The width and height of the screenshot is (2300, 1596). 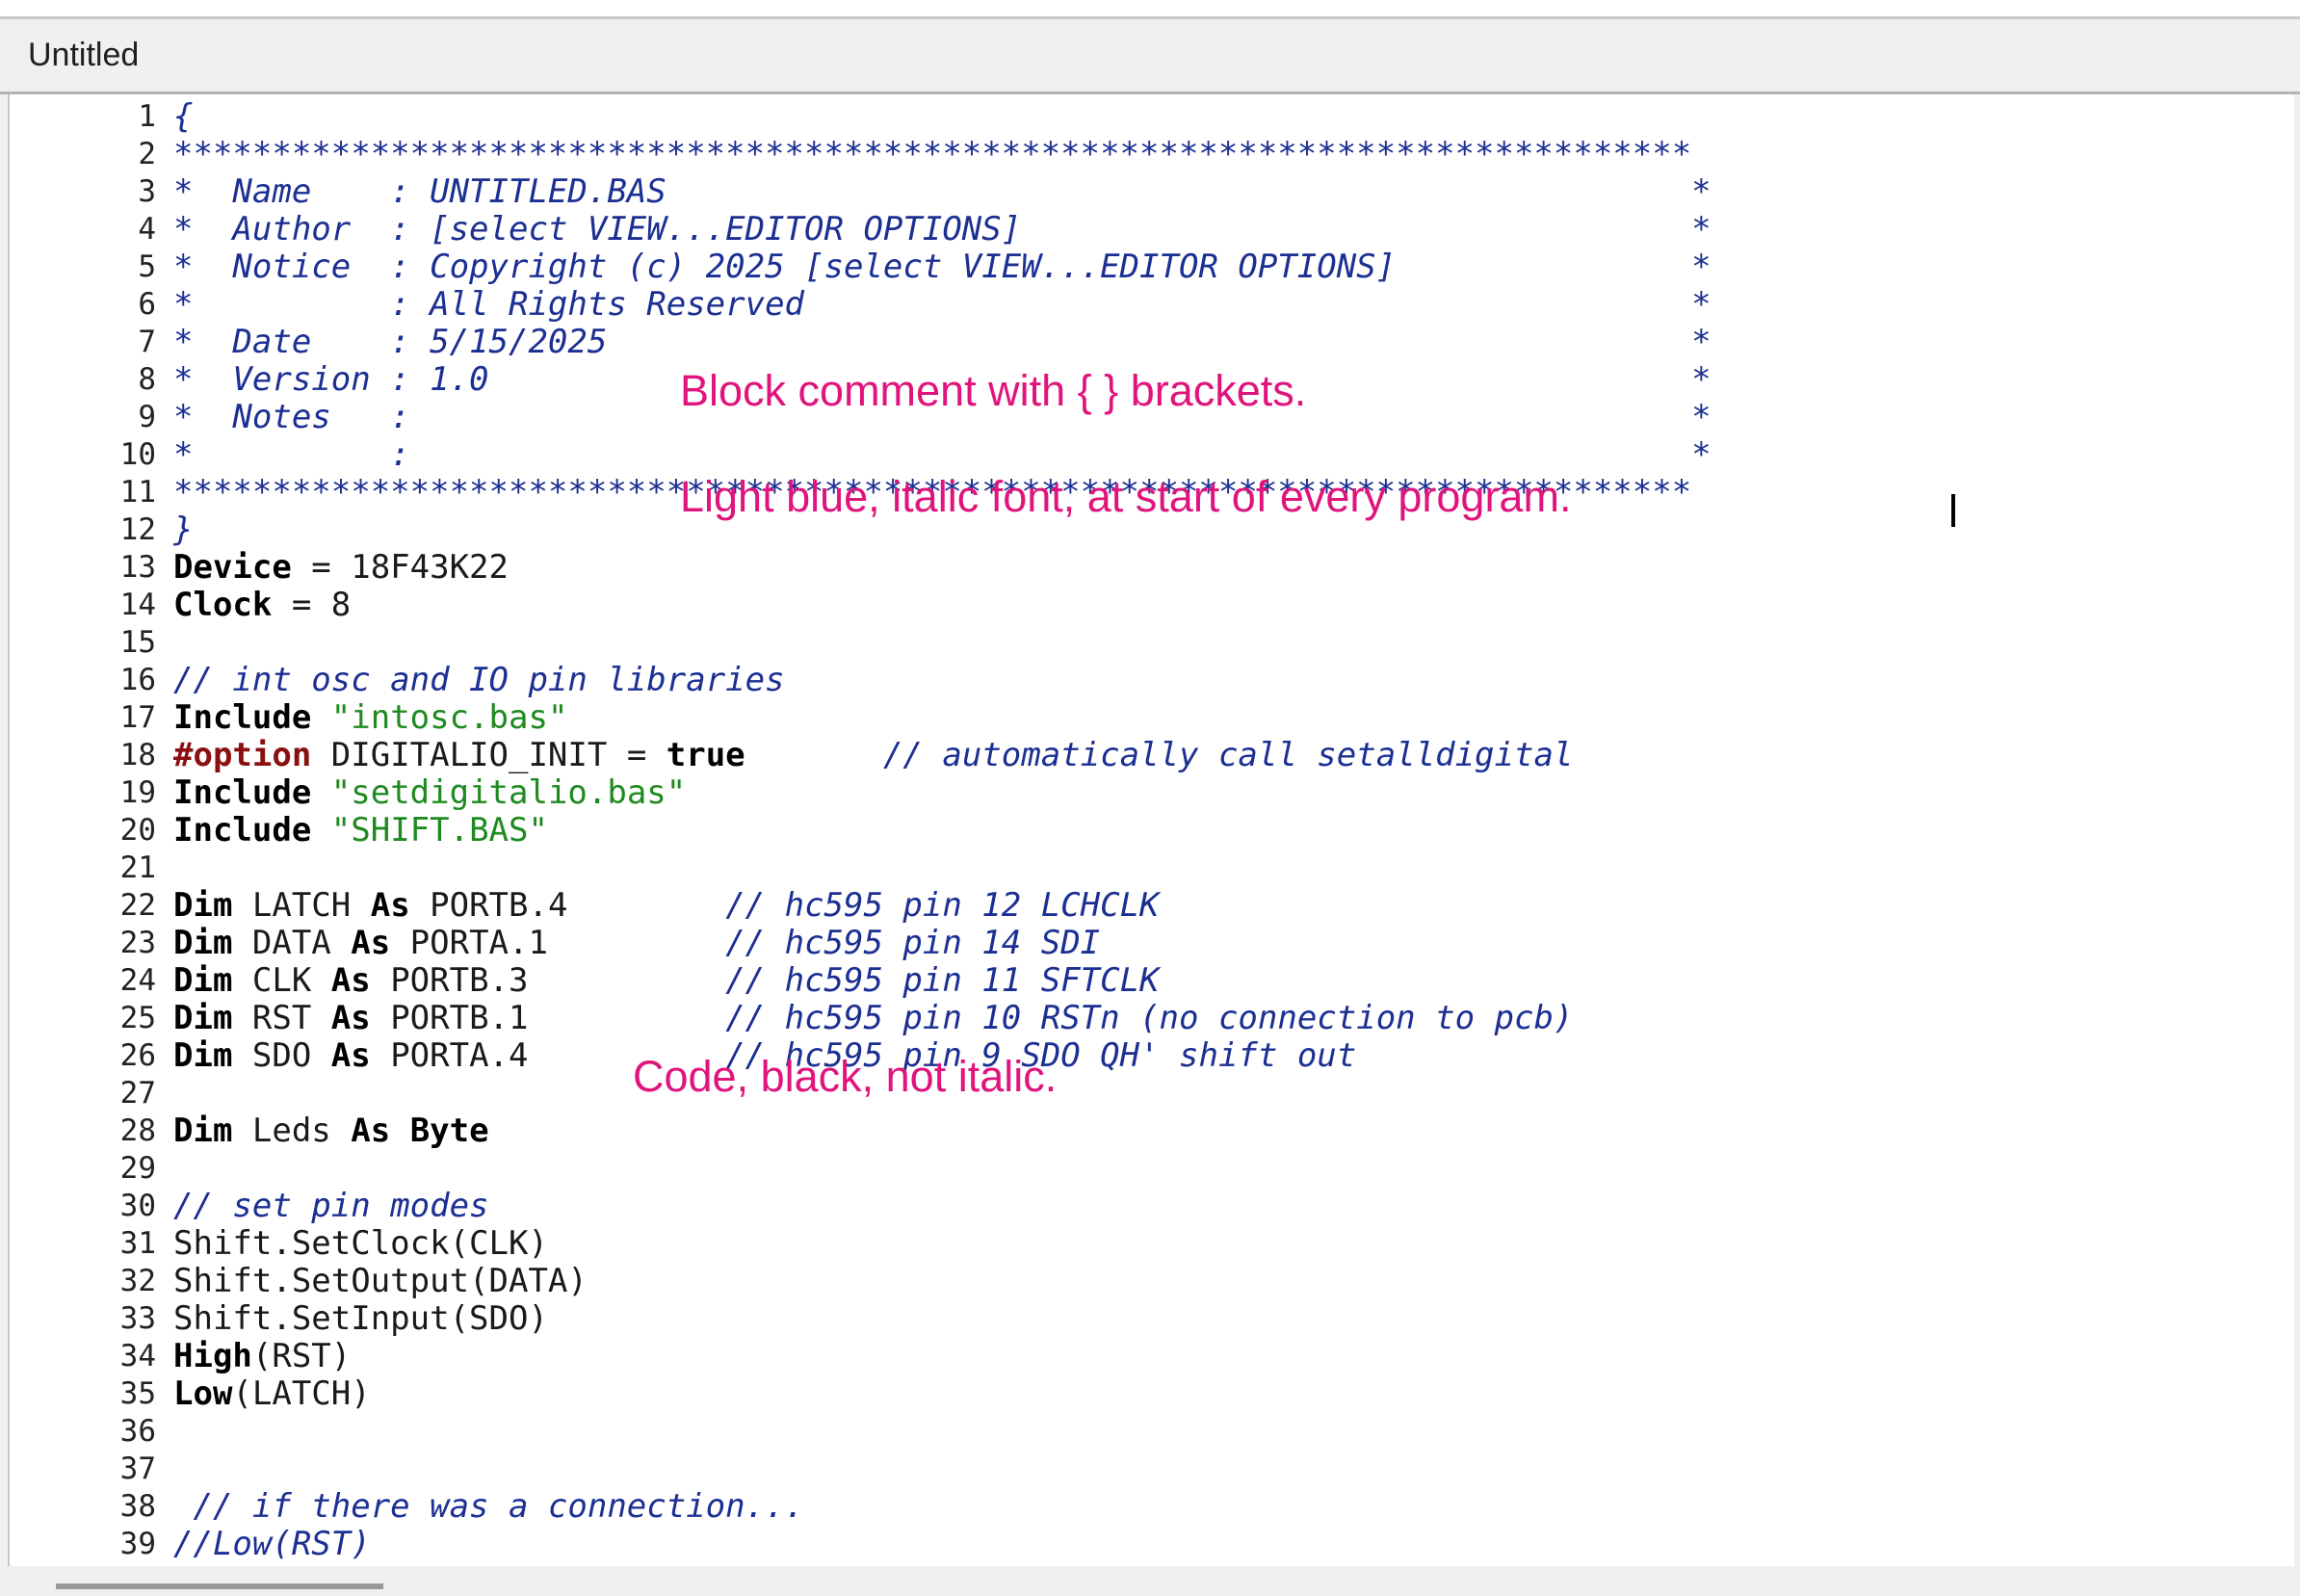 I want to click on comment-token: }, so click(x=183, y=530).